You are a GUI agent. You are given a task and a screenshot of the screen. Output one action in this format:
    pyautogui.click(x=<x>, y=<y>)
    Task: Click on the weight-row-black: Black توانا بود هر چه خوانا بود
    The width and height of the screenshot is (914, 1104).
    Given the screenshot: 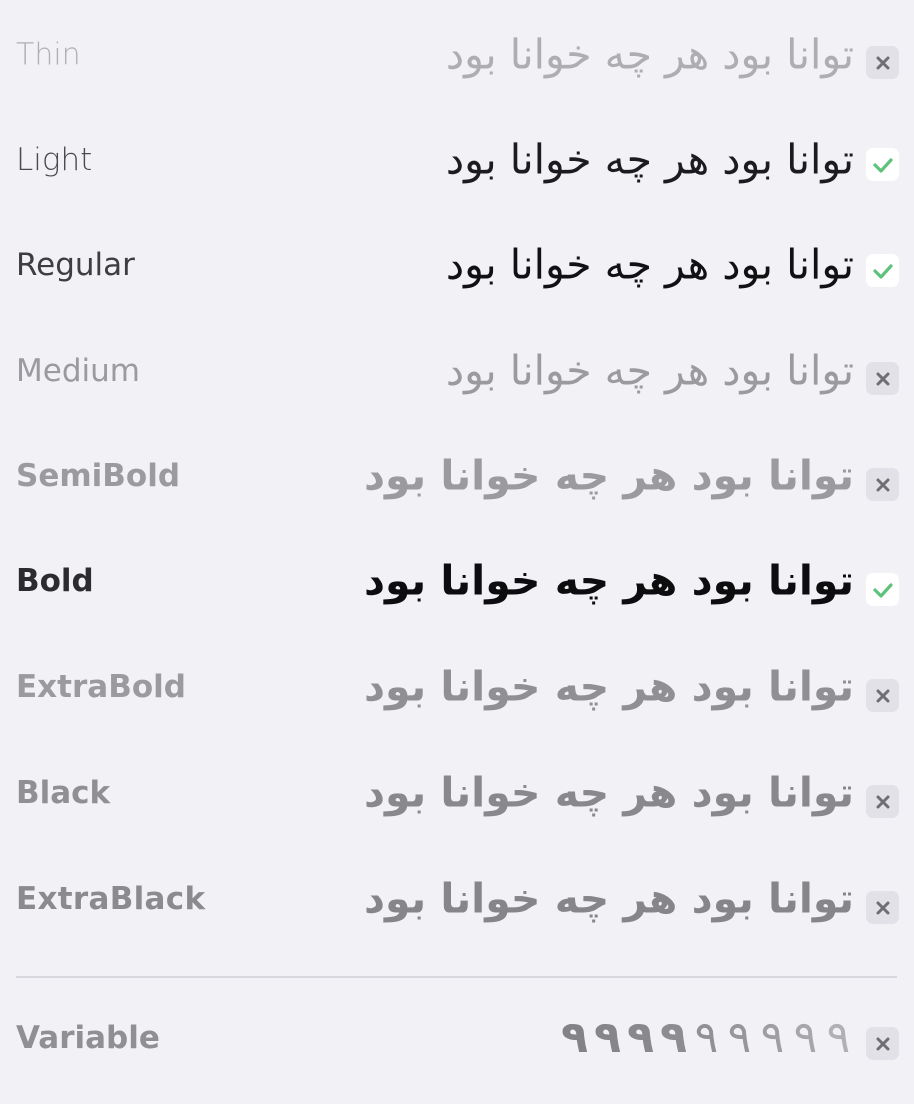 What is the action you would take?
    pyautogui.click(x=457, y=793)
    